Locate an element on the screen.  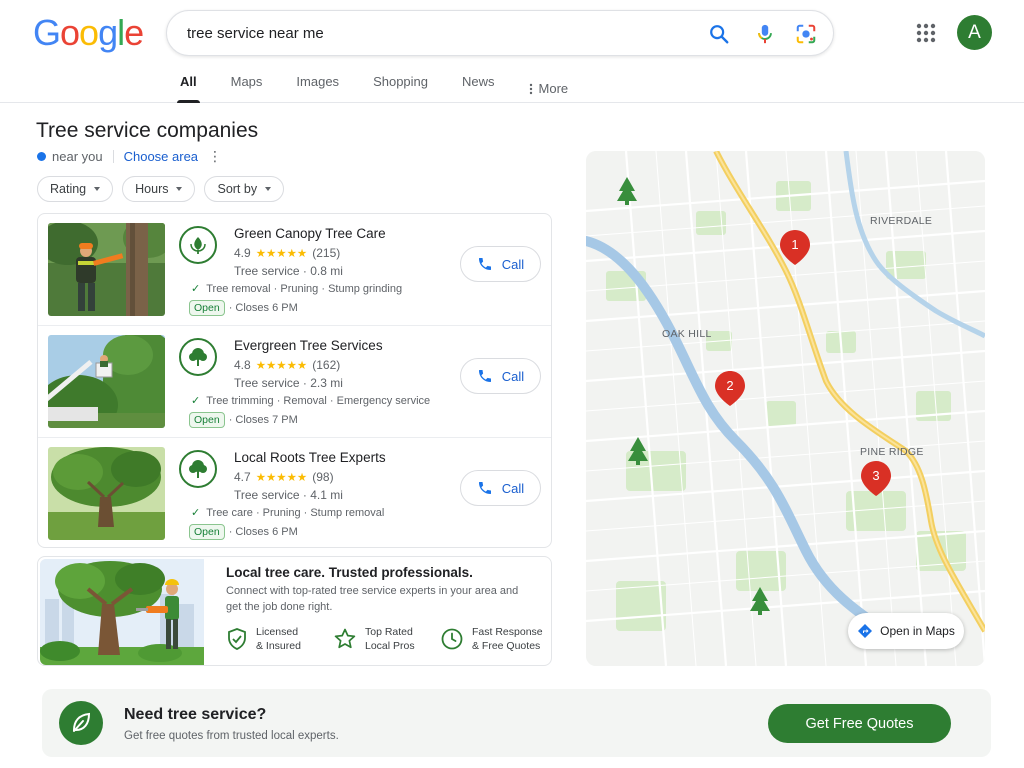
filter-rating: Rating is located at coordinates (75, 189).